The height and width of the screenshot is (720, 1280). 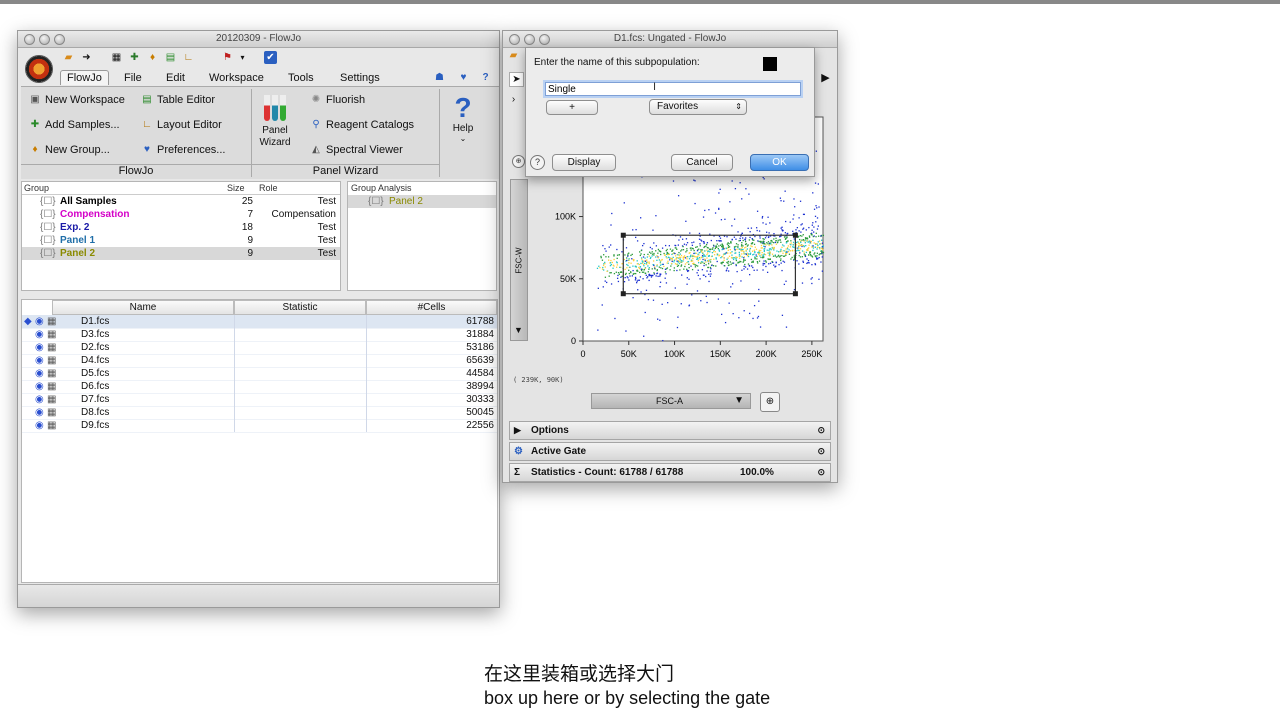 I want to click on active-gate-section: ⚙ Active Gate ⊙, so click(x=670, y=451).